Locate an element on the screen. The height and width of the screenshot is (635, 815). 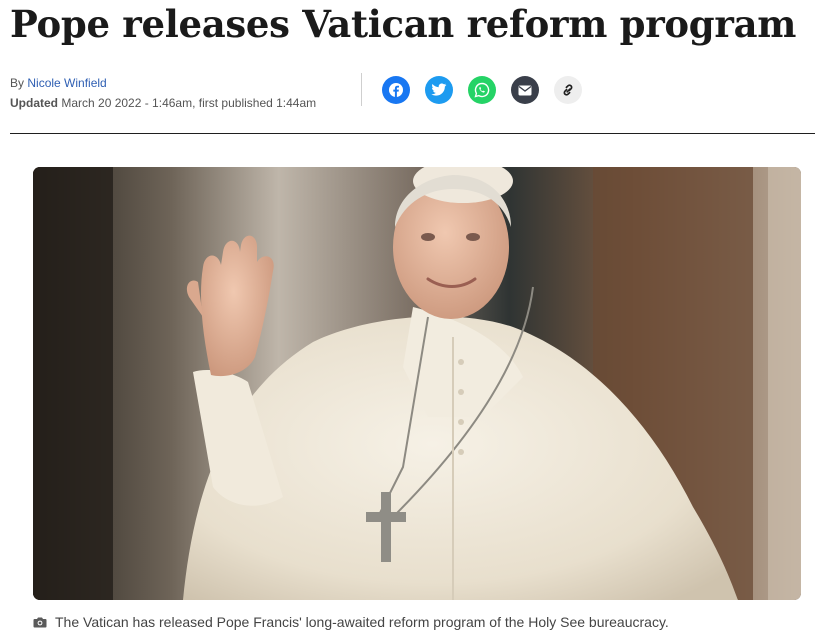
share-bar is located at coordinates (482, 90).